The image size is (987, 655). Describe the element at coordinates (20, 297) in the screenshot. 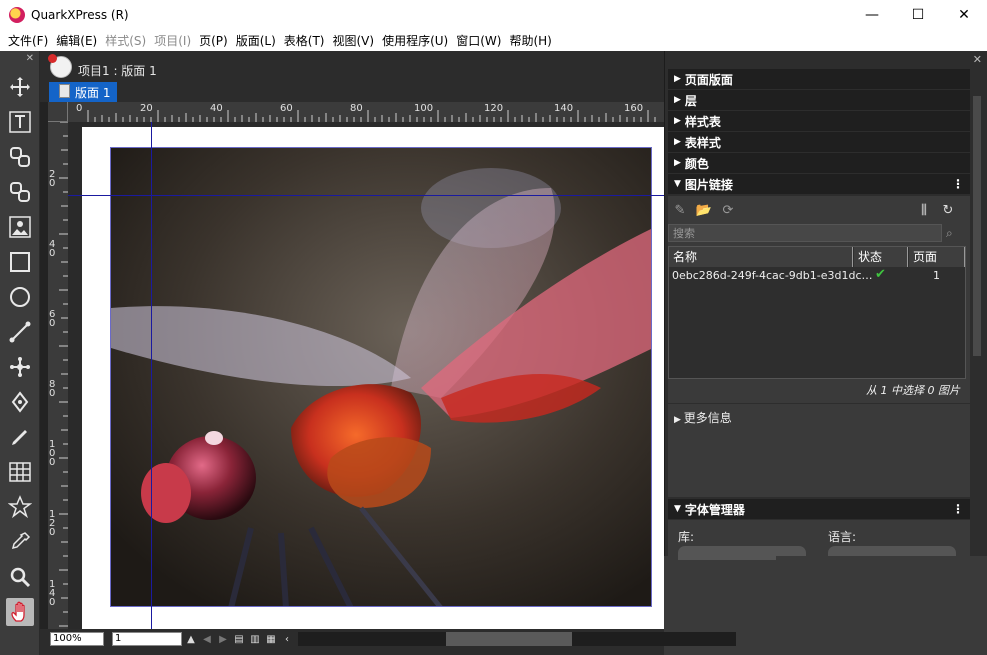

I see `oval-box-tool` at that location.